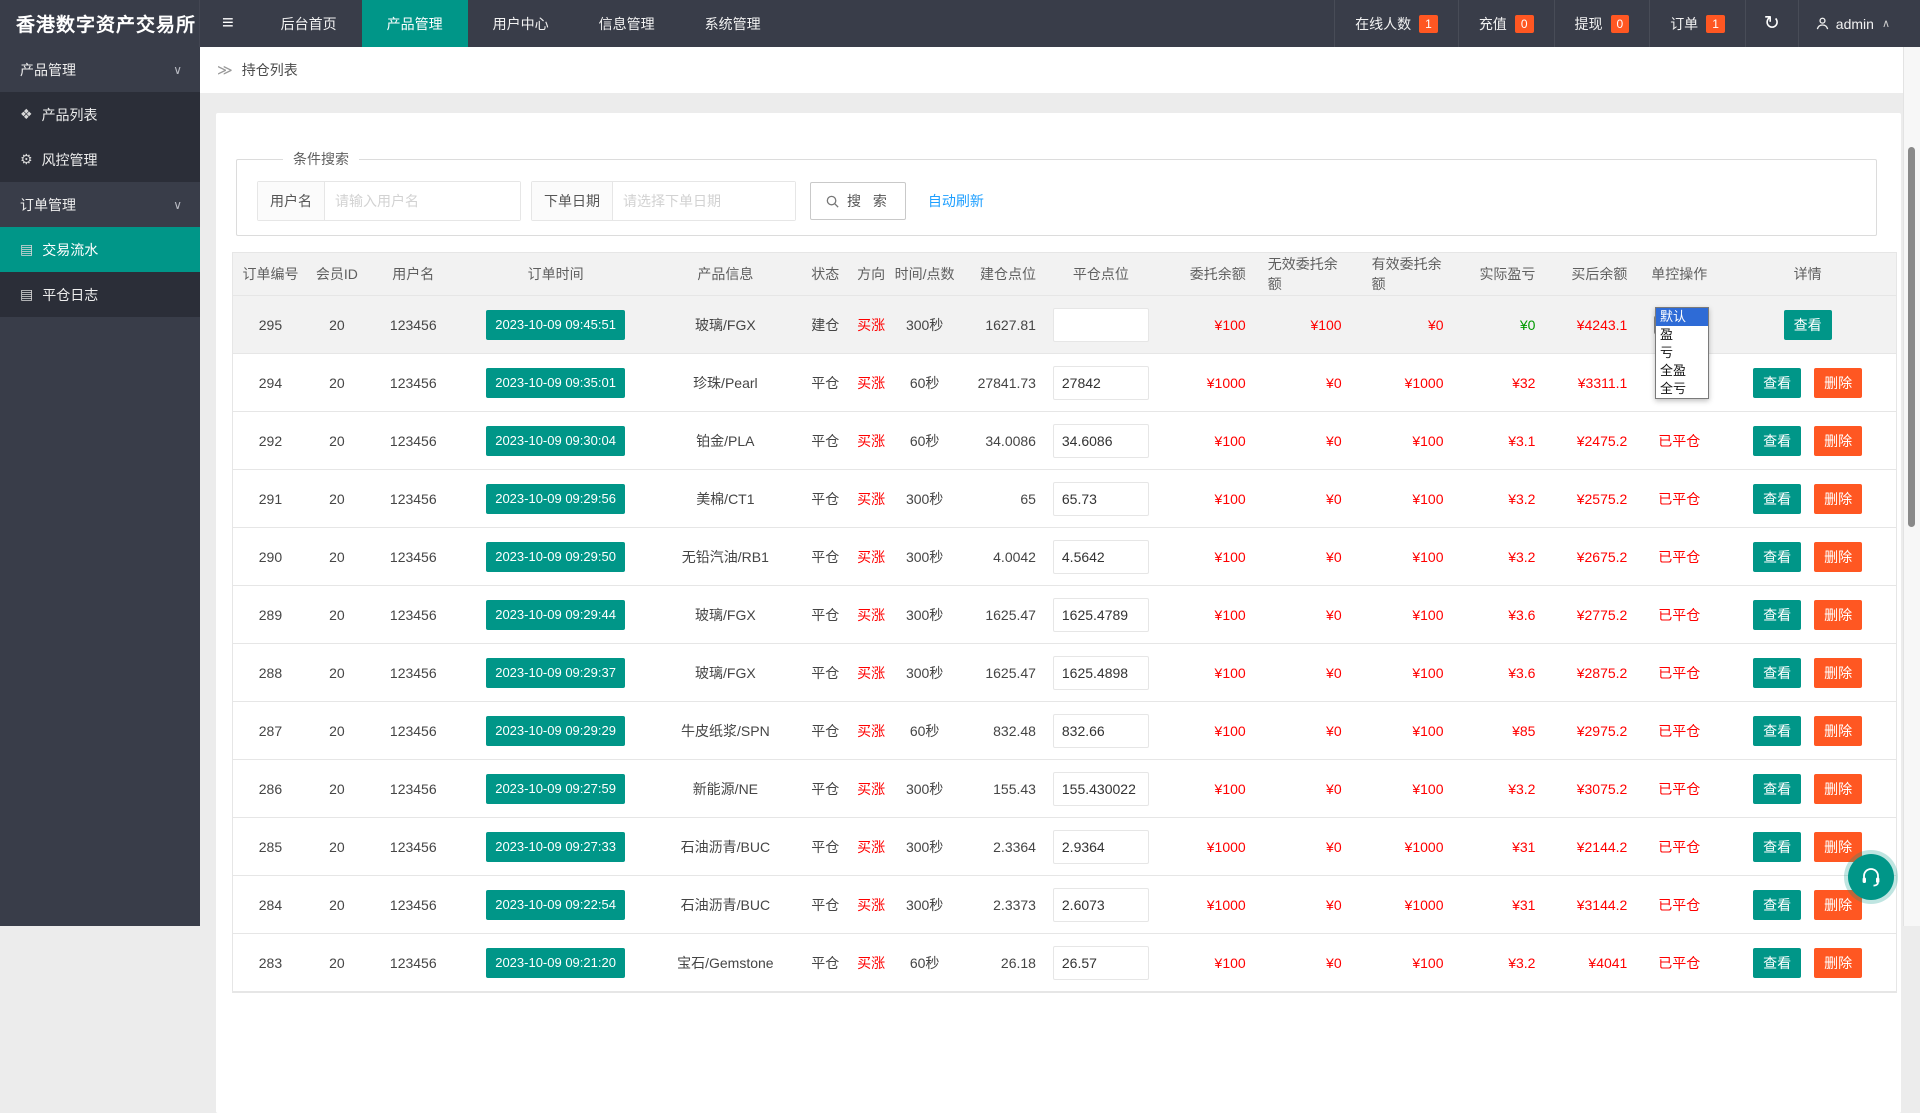 This screenshot has width=1920, height=1113. I want to click on top-right-cluster: 在线人数 1 充值 0 提现 0 订单 1 ↻ admin ∧, so click(1620, 23).